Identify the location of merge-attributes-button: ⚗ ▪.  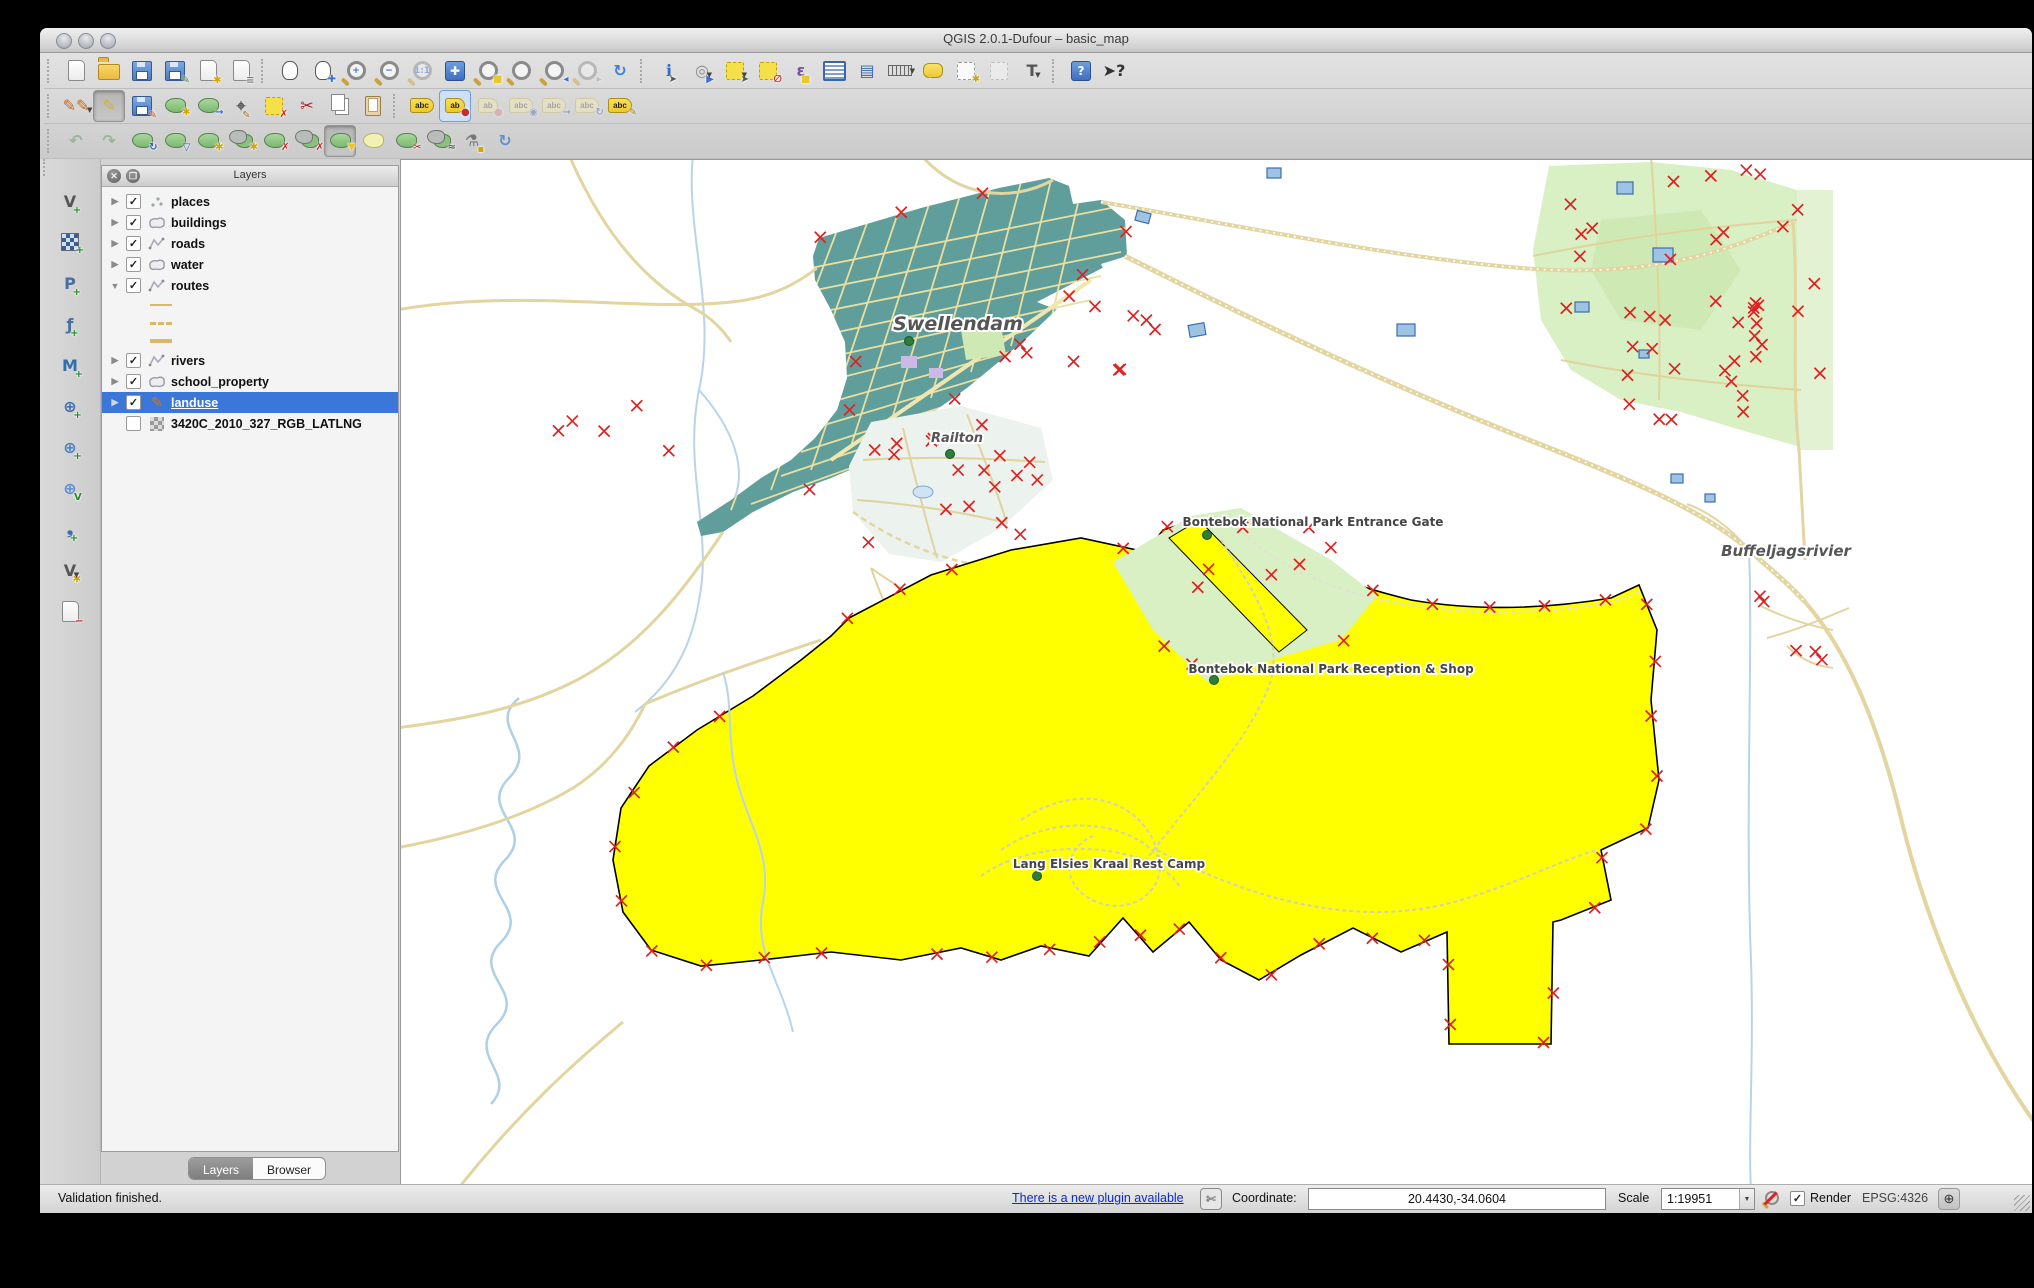
(472, 141).